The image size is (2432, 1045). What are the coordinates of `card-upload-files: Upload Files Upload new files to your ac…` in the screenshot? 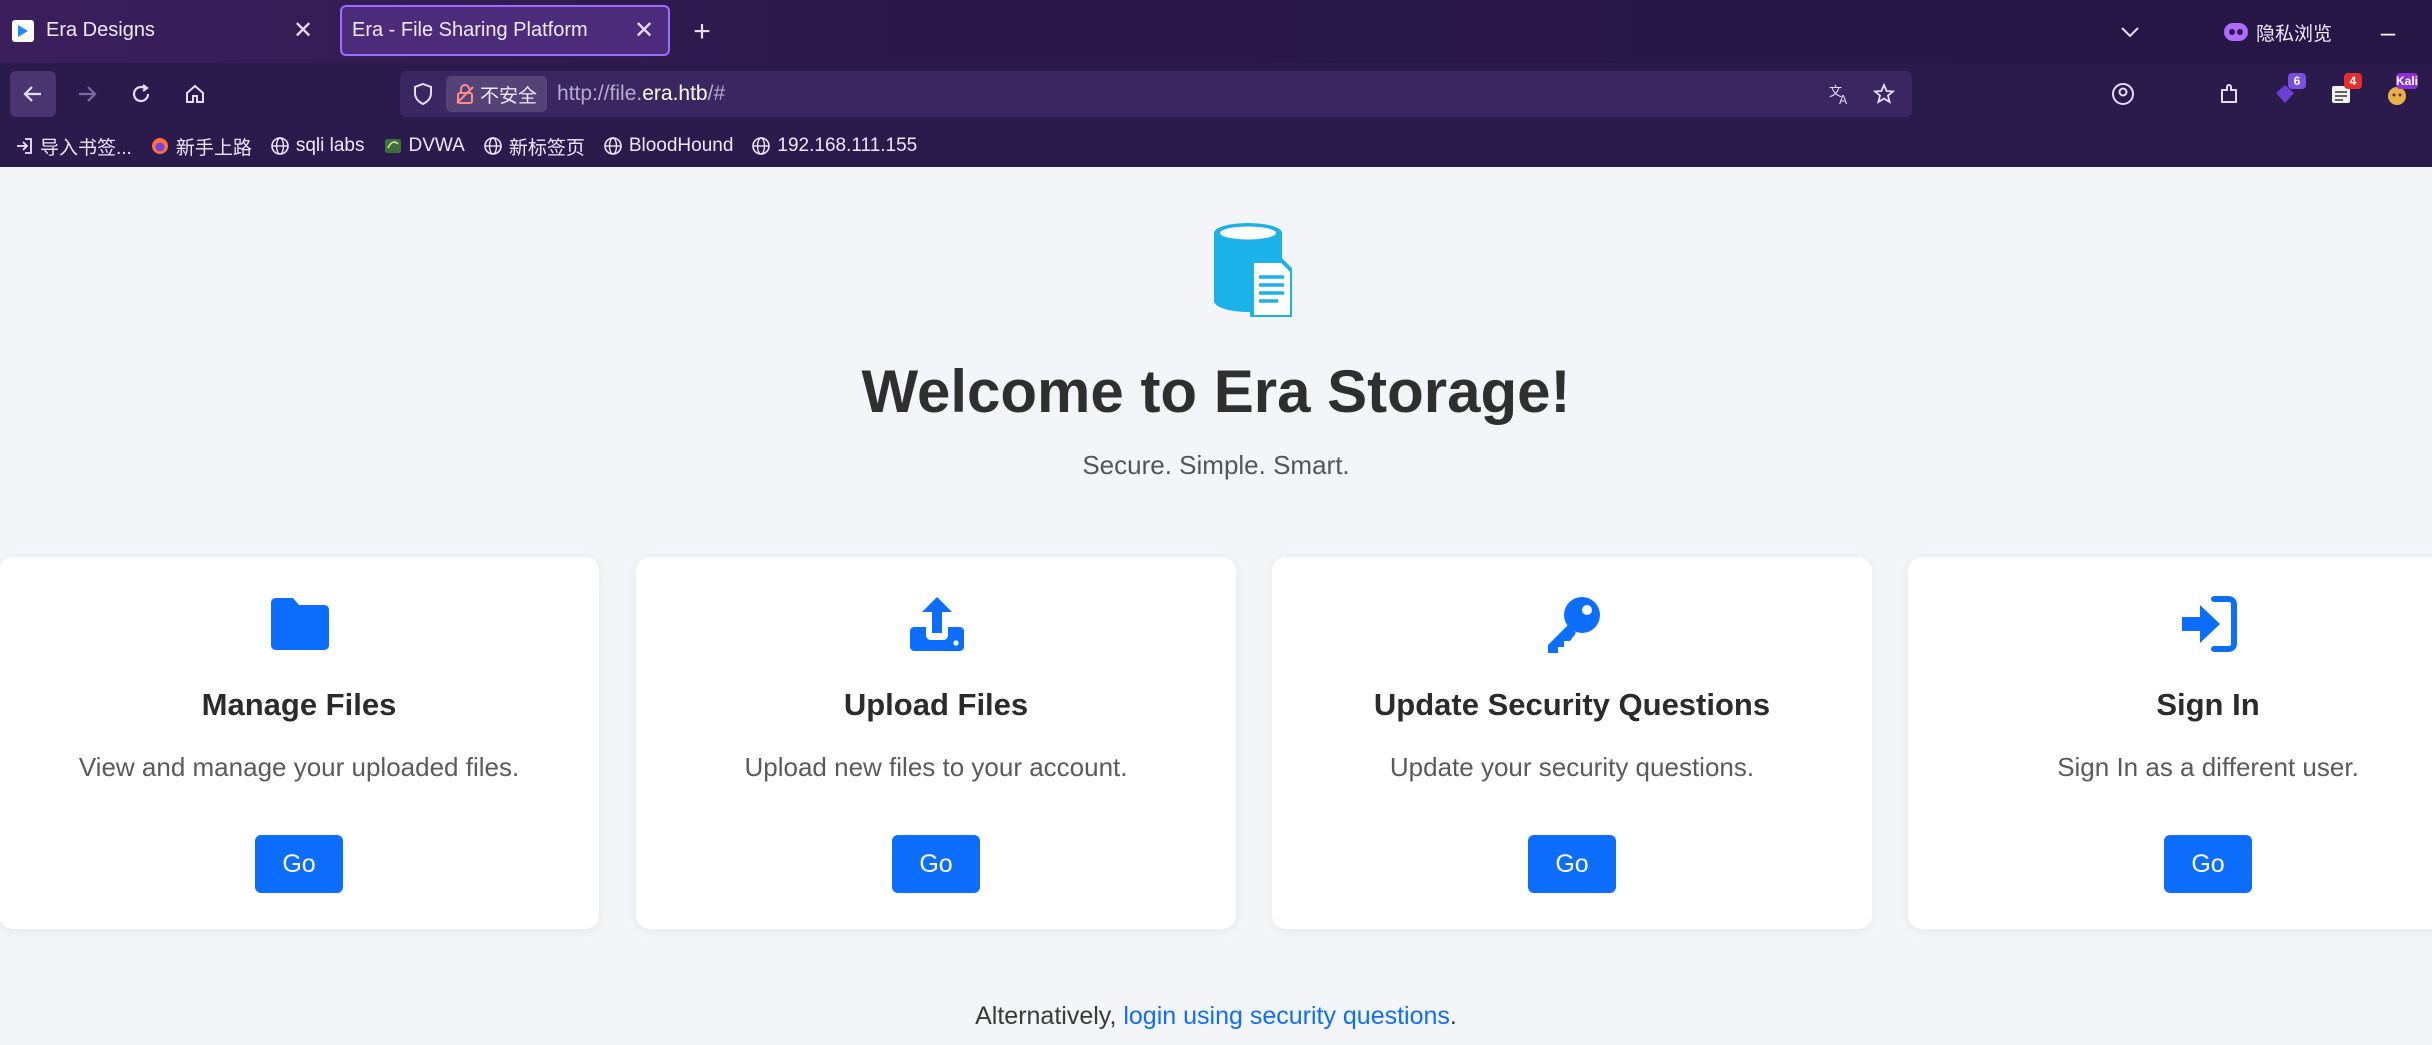 It's located at (936, 743).